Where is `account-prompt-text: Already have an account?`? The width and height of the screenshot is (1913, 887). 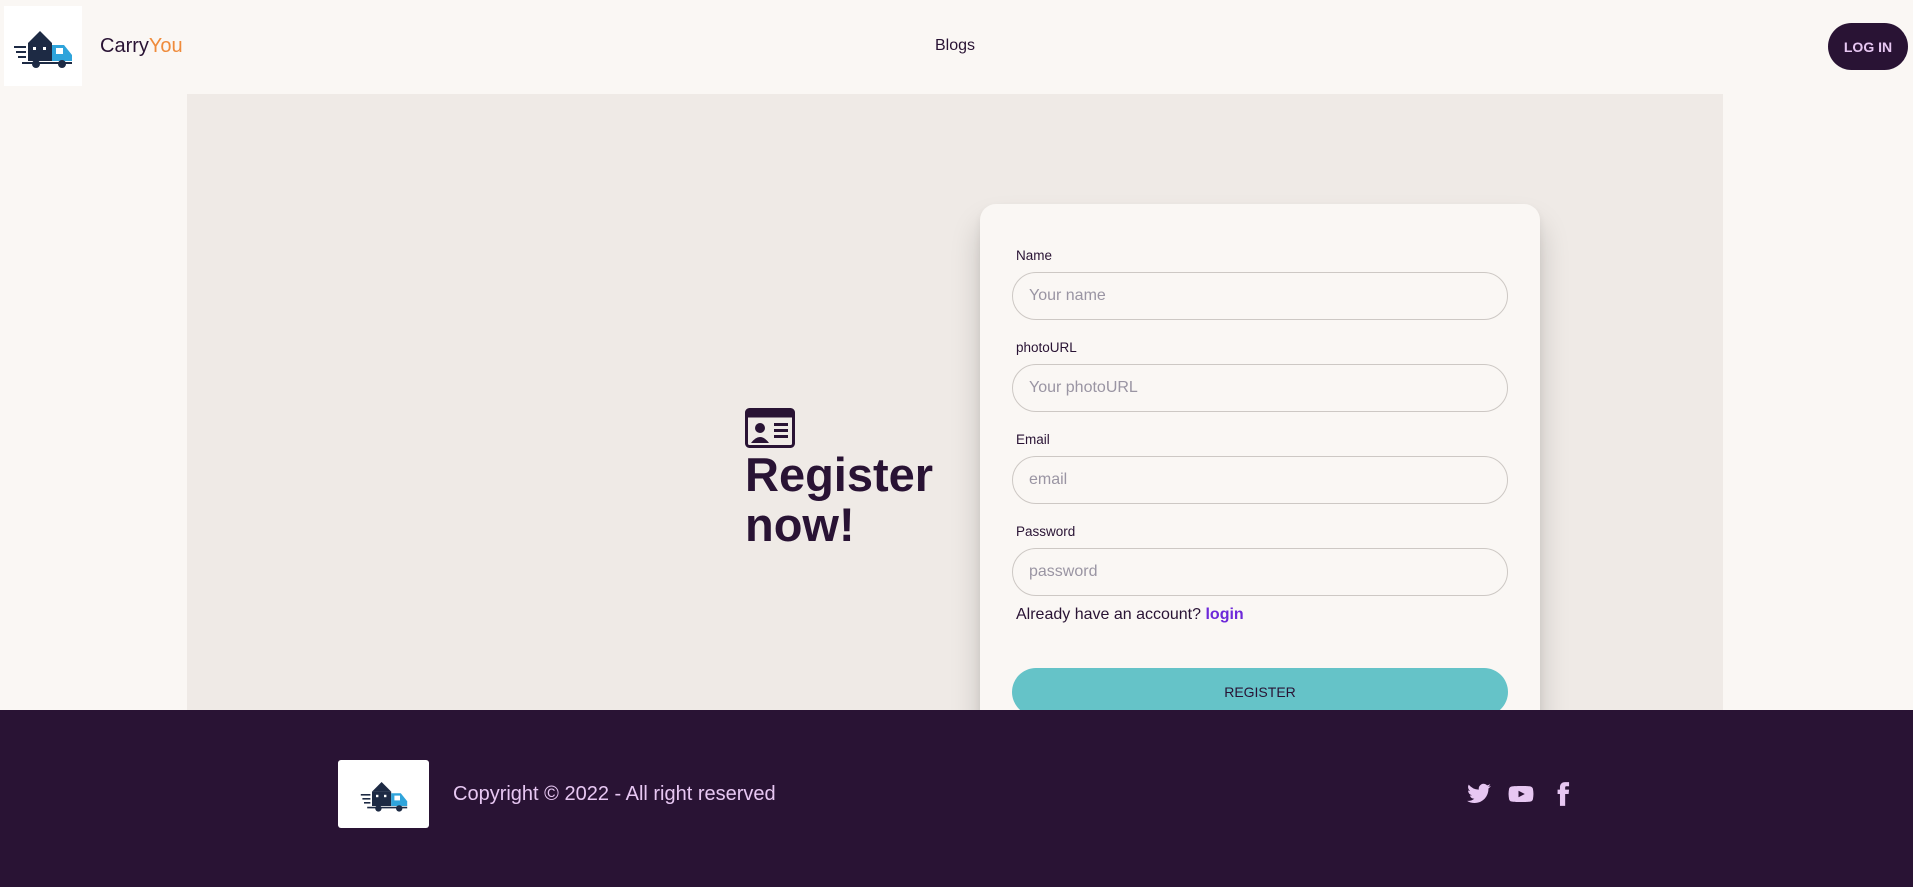
account-prompt-text: Already have an account? is located at coordinates (1111, 614).